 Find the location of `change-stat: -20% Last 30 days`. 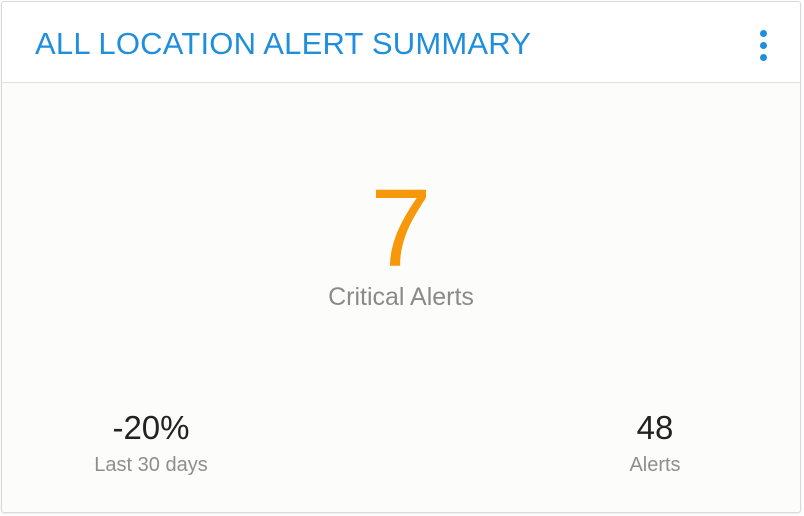

change-stat: -20% Last 30 days is located at coordinates (151, 443).